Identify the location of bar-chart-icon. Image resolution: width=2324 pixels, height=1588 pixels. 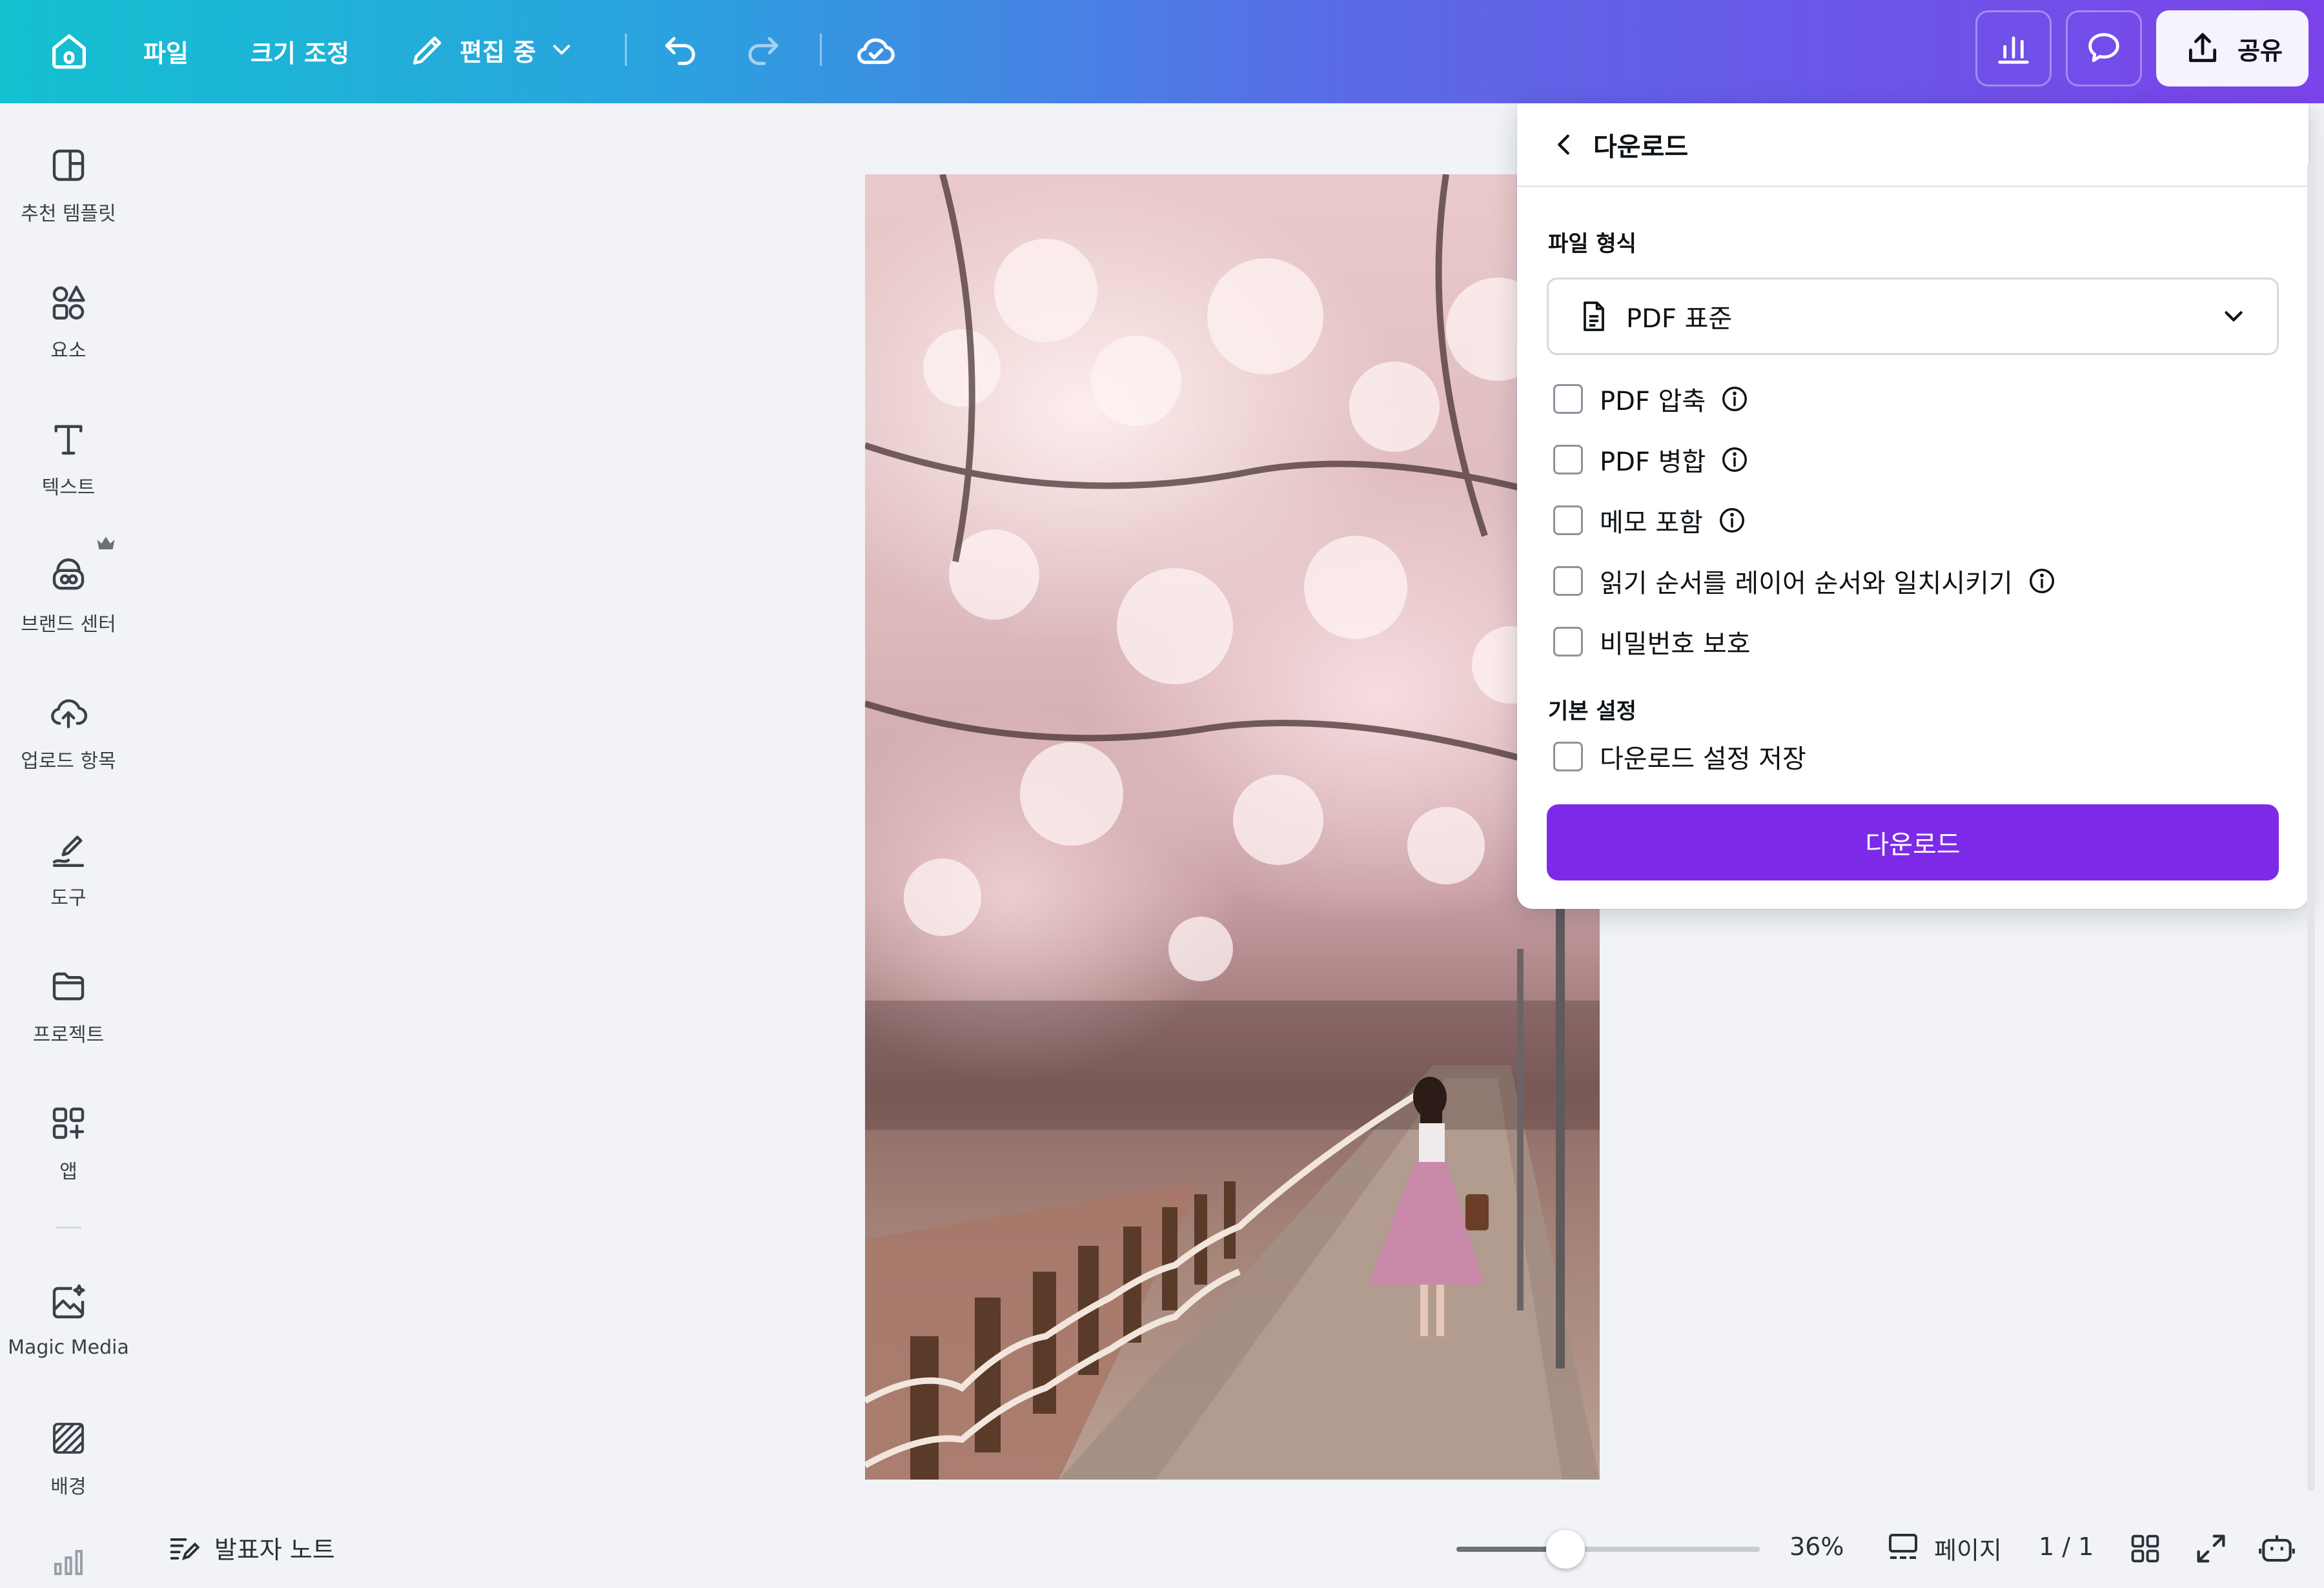
(2013, 50).